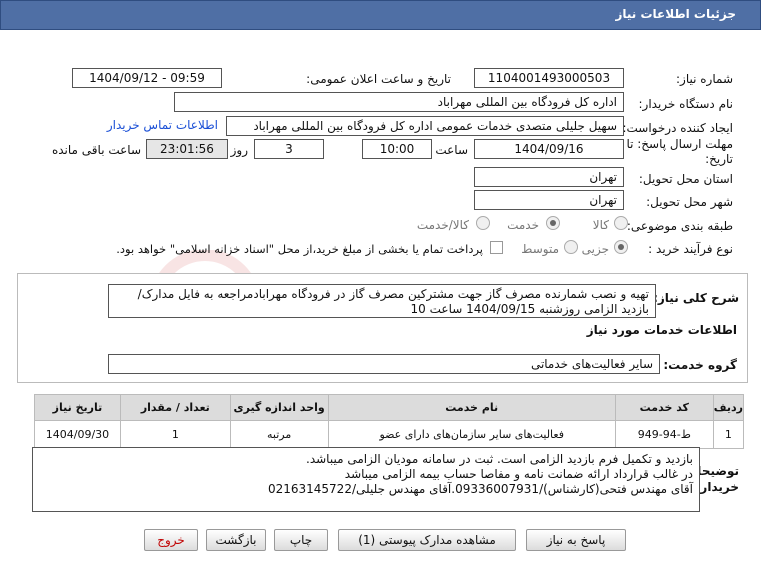 The image size is (761, 566). Describe the element at coordinates (162, 125) in the screenshot. I see `buyer-contact-link: اطلاعات تماس خریدار` at that location.